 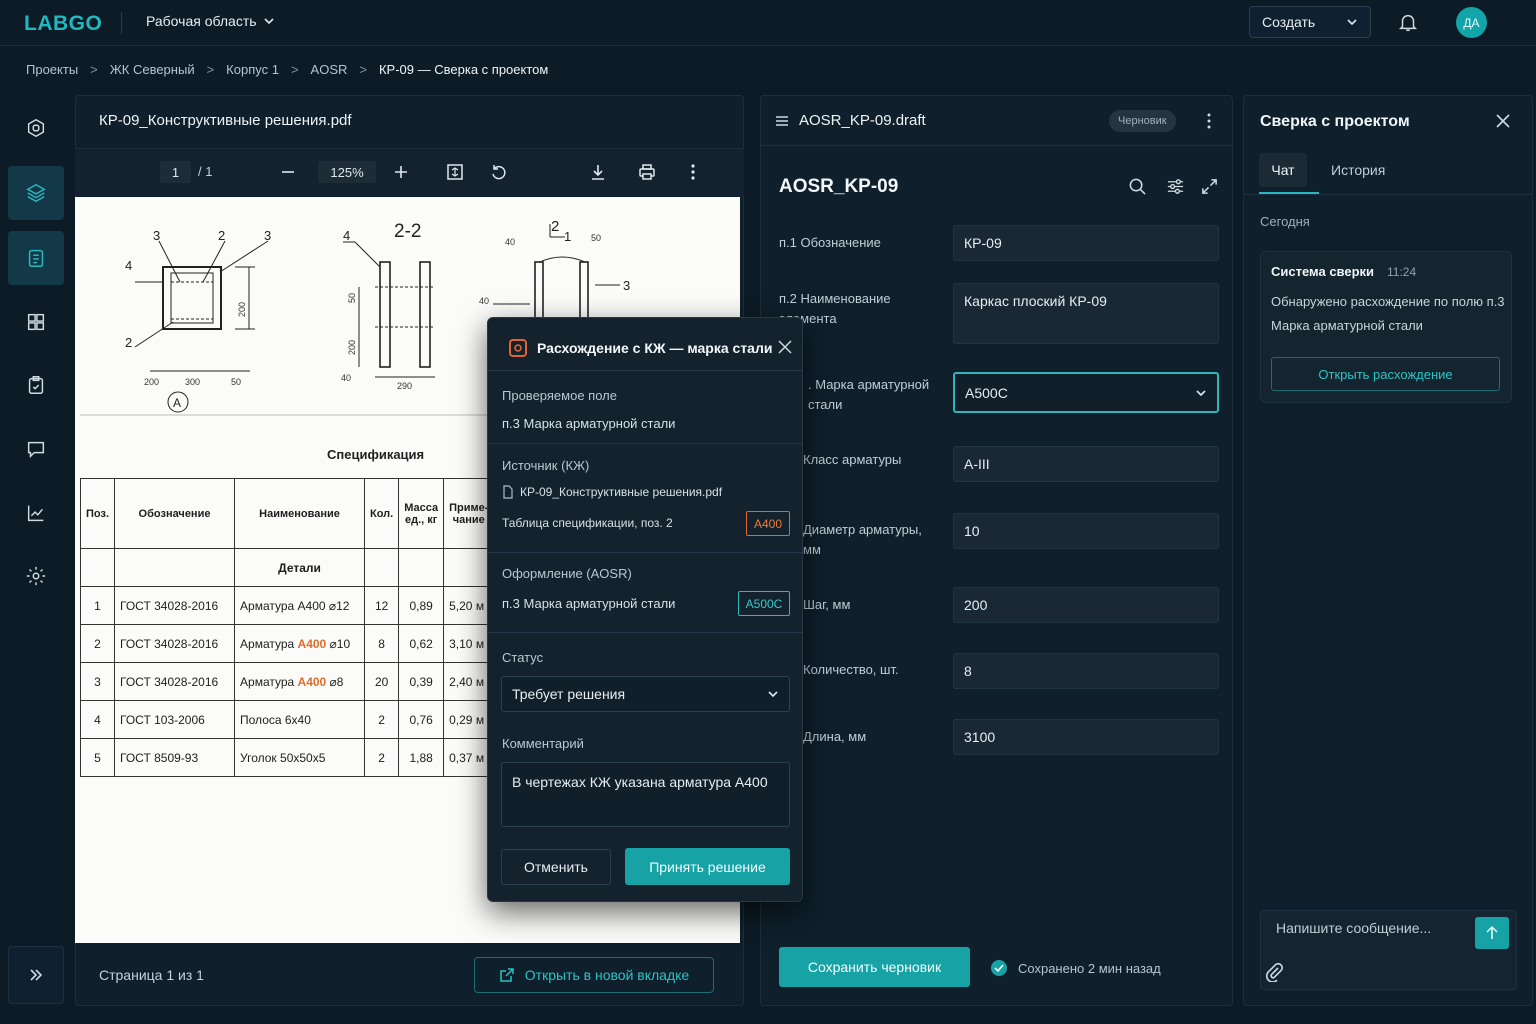 I want to click on accept-decision-button: Принять решение, so click(x=707, y=866).